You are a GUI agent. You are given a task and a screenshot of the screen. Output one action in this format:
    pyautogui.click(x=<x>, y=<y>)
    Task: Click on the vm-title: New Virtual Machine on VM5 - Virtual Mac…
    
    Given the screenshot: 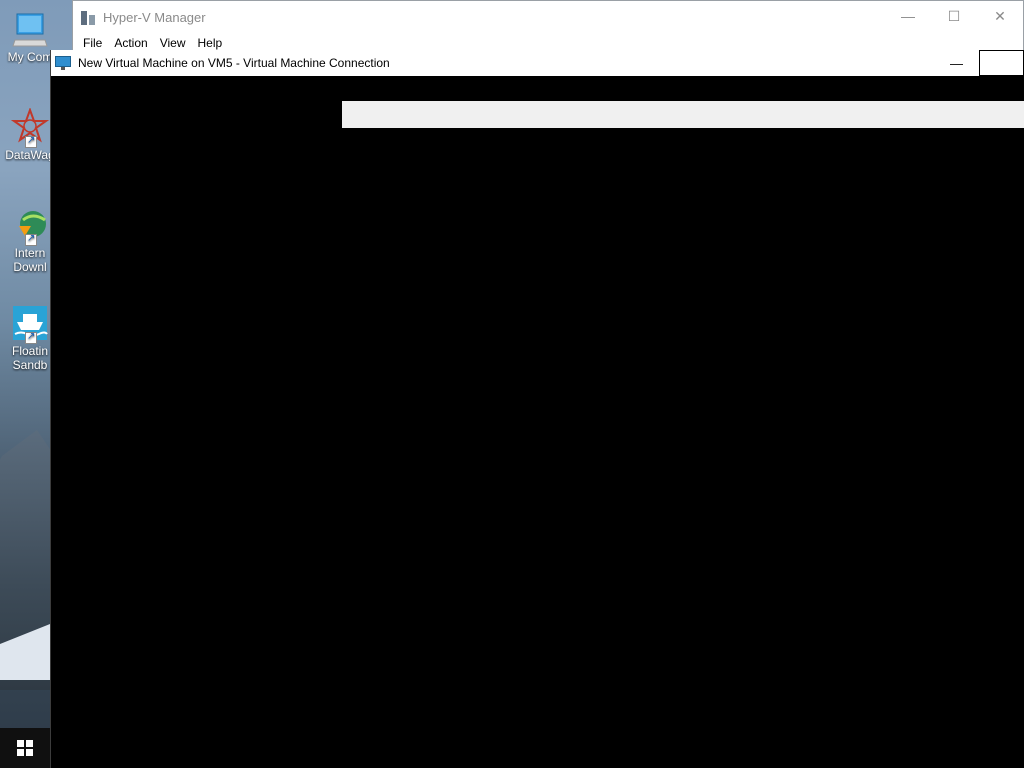 What is the action you would take?
    pyautogui.click(x=234, y=63)
    